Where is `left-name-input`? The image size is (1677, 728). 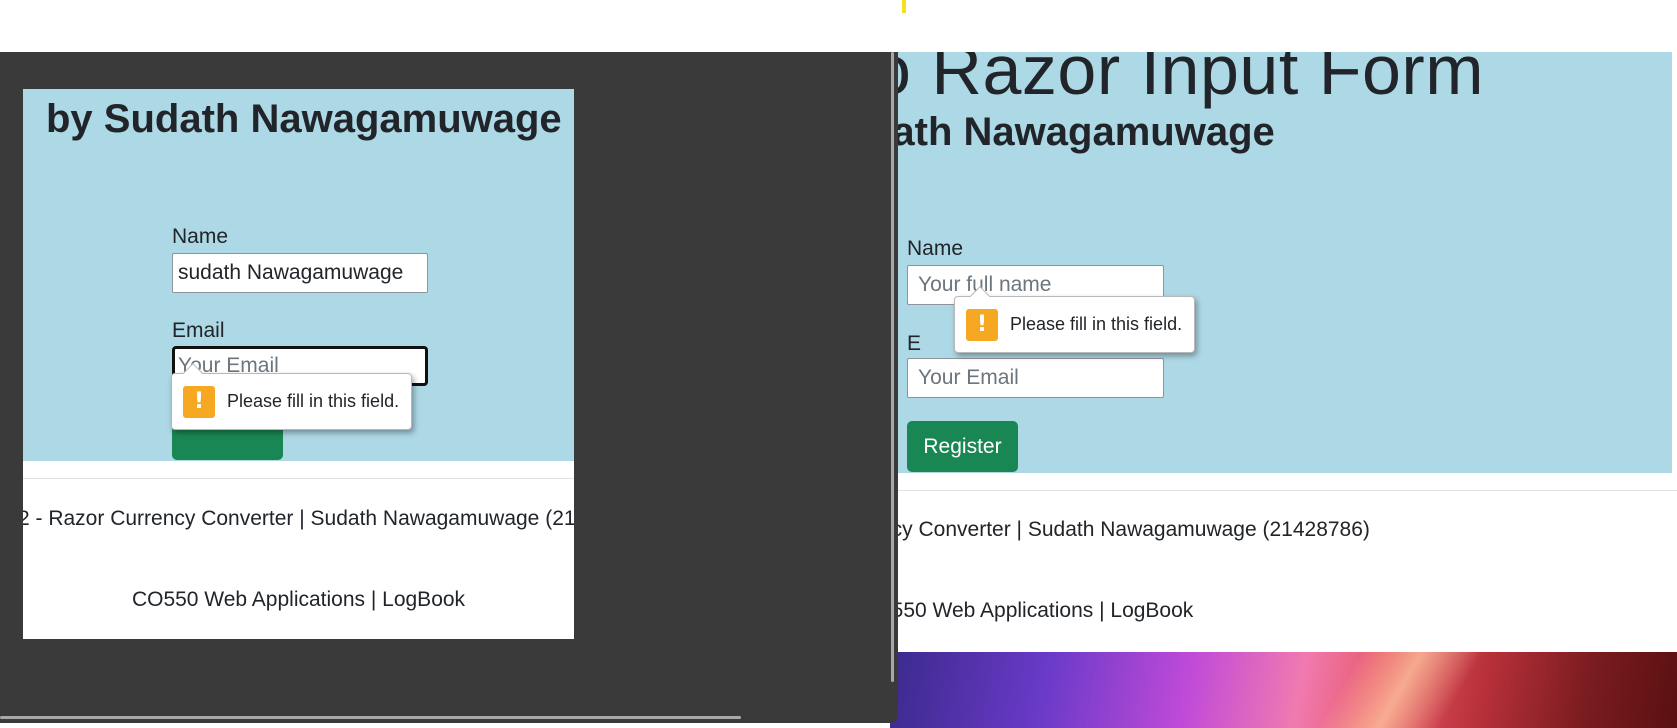
left-name-input is located at coordinates (300, 273).